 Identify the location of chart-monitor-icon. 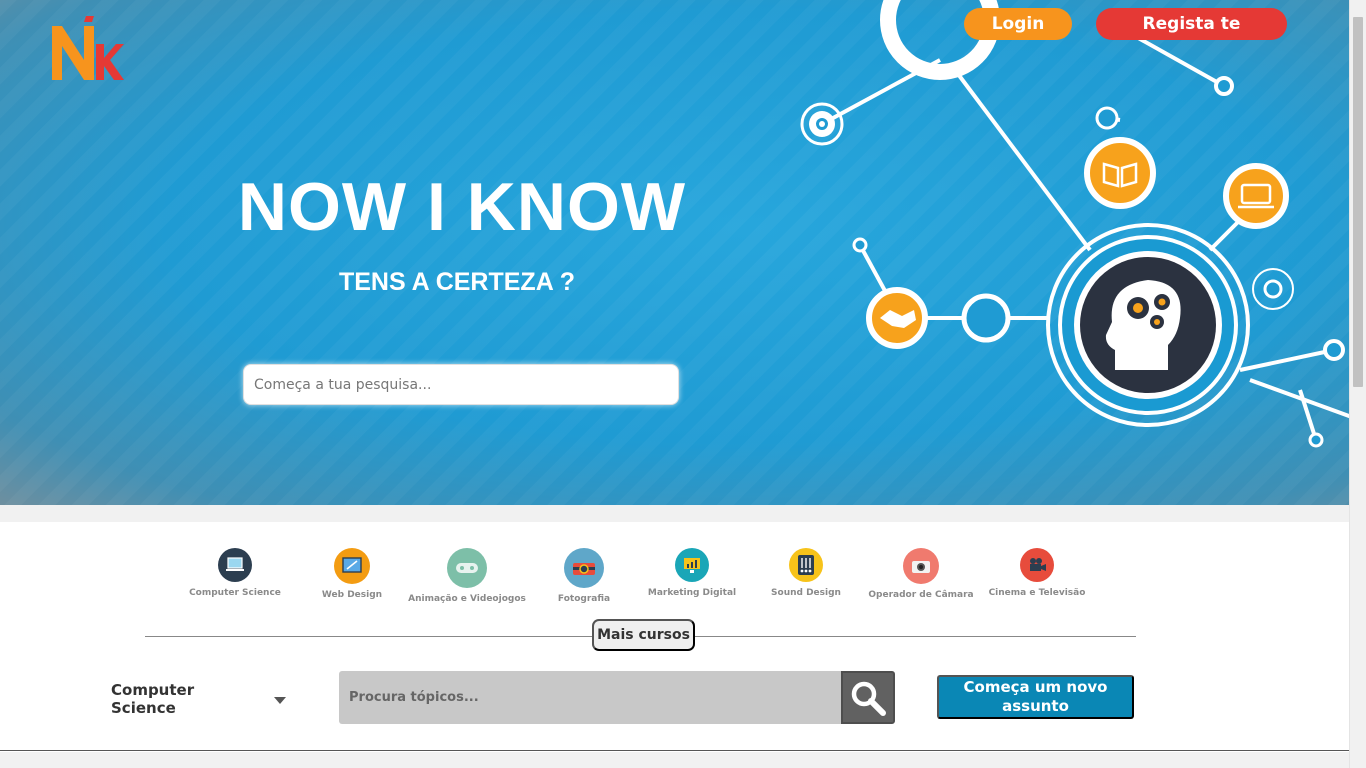
(692, 565).